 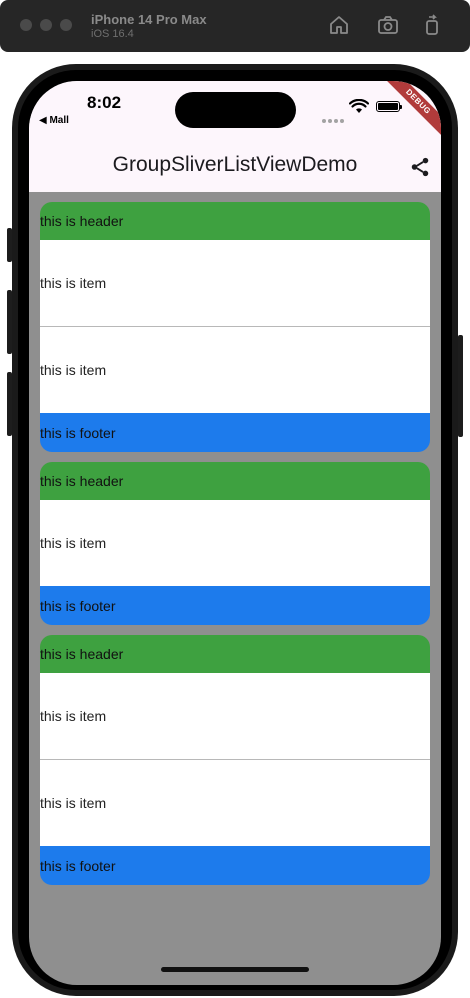 I want to click on screenshot-icon, so click(x=388, y=25).